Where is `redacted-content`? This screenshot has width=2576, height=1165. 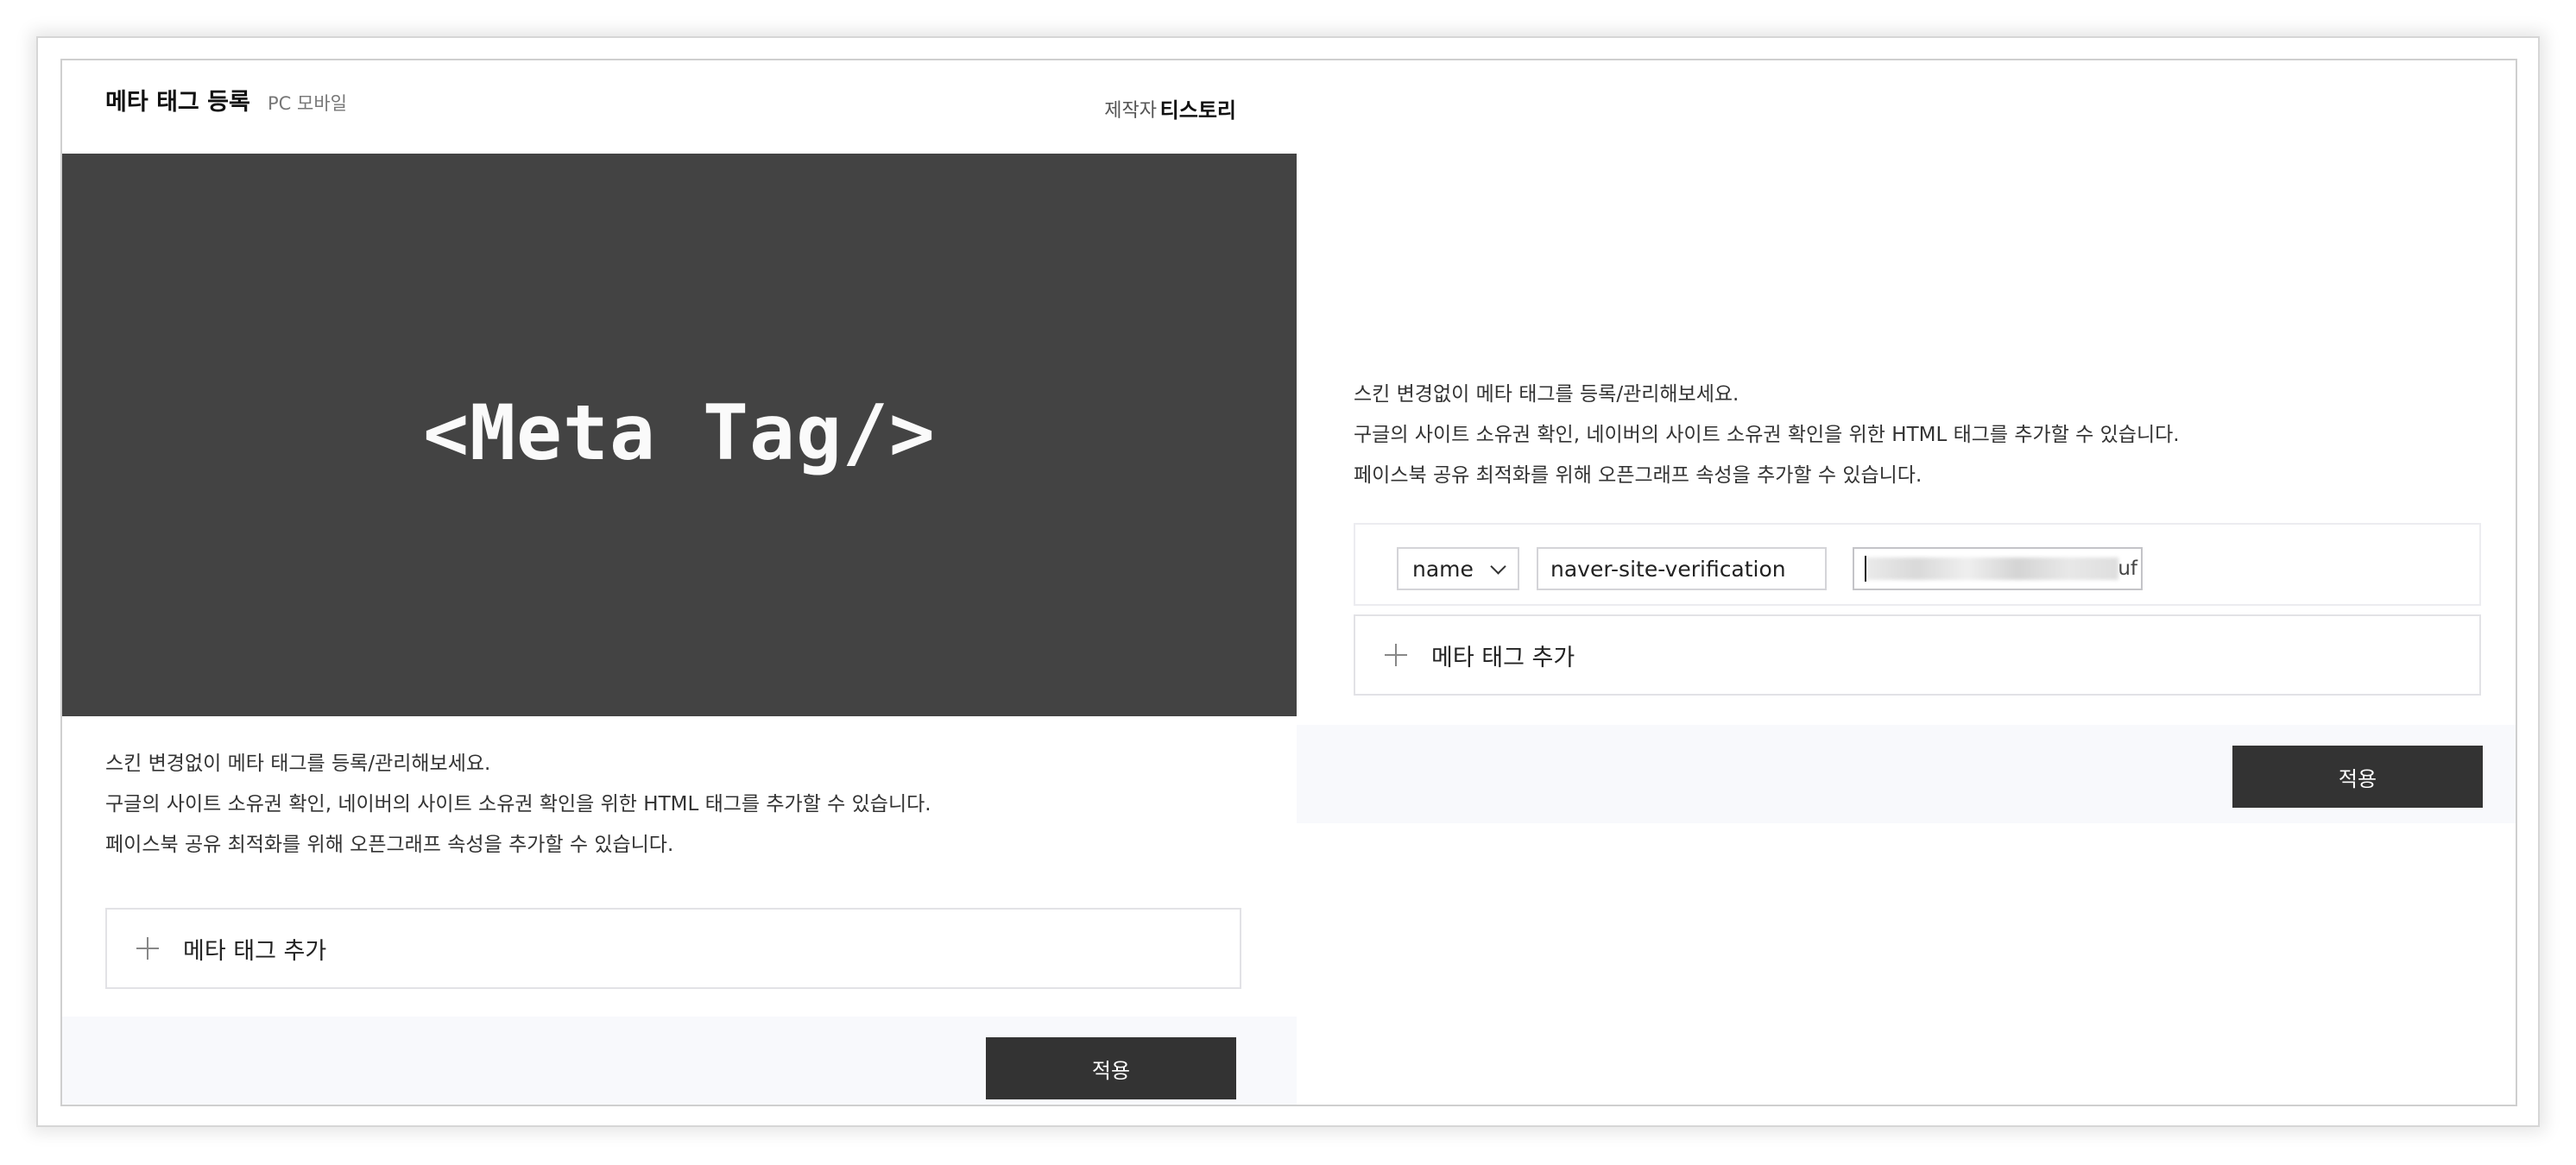 redacted-content is located at coordinates (1992, 568).